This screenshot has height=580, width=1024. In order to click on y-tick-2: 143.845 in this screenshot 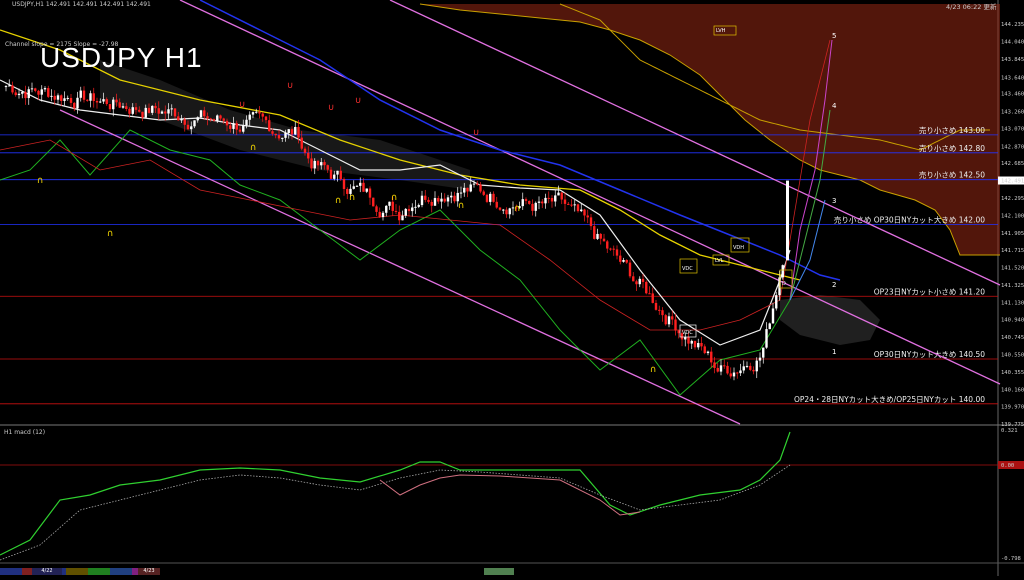, I will do `click(1012, 60)`.